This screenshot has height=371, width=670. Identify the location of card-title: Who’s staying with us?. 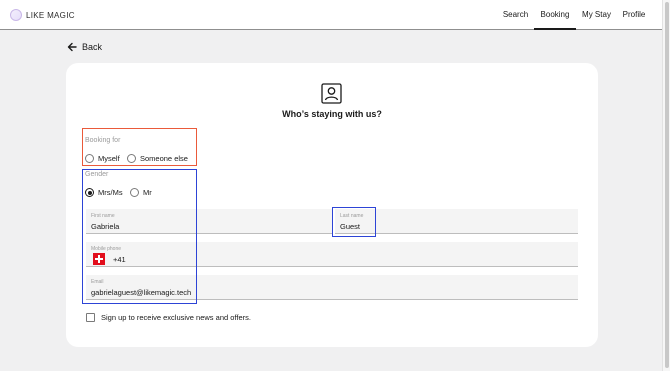
(332, 114).